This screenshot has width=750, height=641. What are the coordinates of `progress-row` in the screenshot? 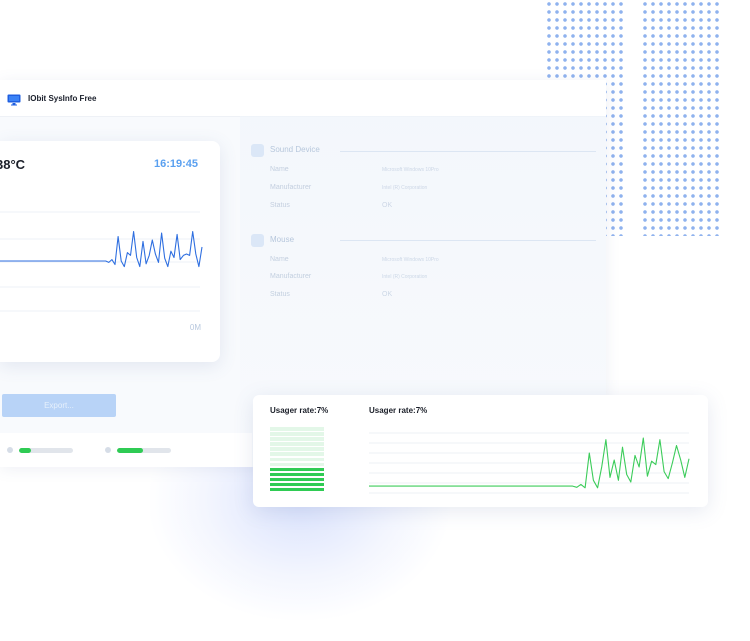 It's located at (126, 450).